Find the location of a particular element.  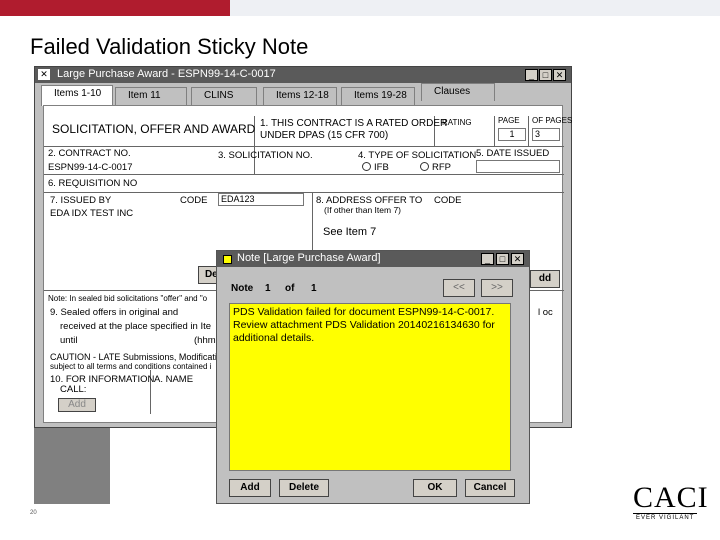

minimize-icon: _ is located at coordinates (531, 75).